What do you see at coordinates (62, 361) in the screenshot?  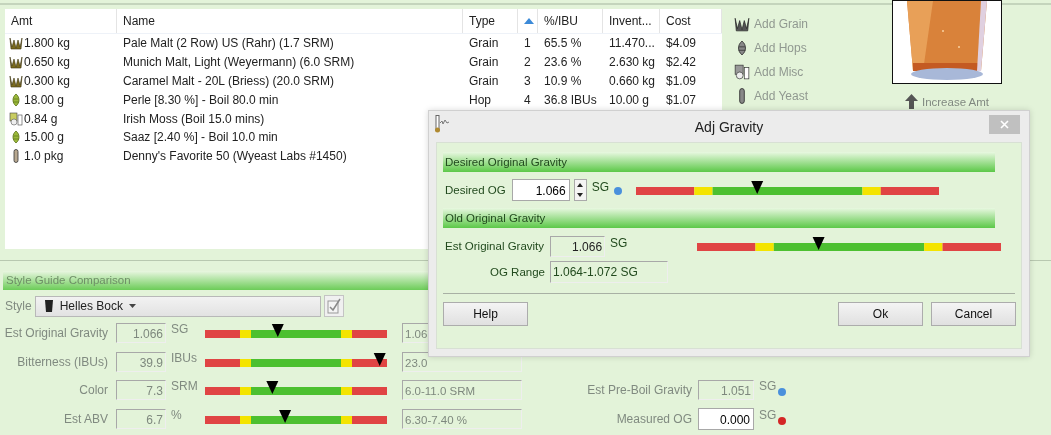 I see `field-label: Bitterness (IBUs)` at bounding box center [62, 361].